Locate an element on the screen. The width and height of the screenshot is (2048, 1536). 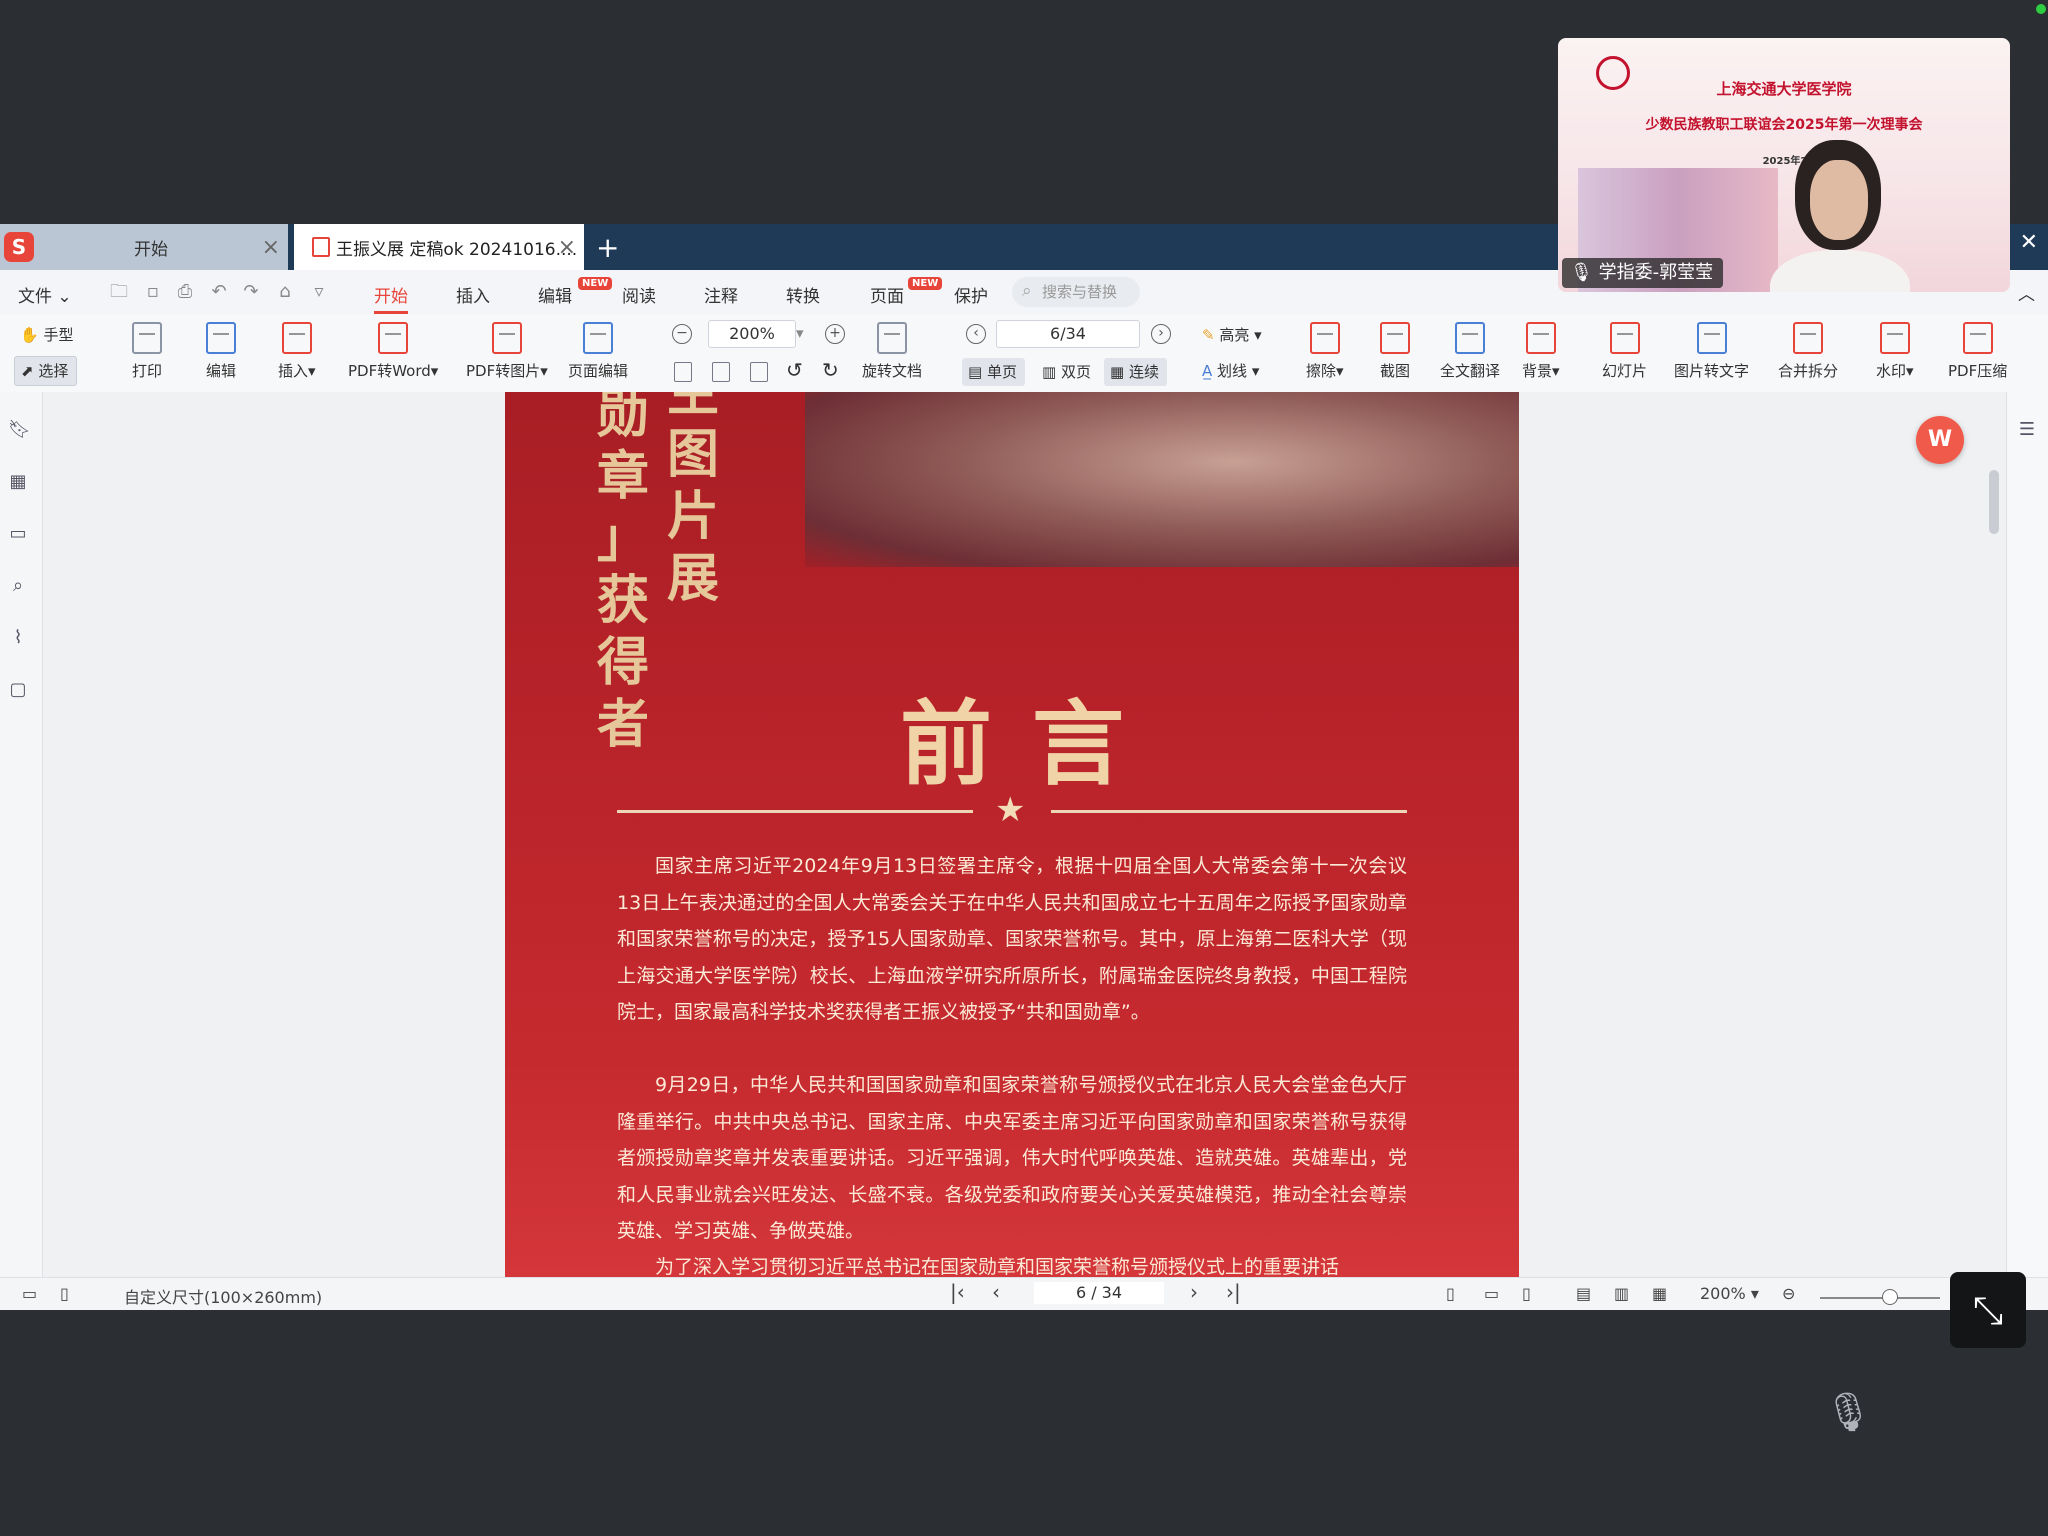
file-menu: 文件 ⌄ is located at coordinates (45, 294).